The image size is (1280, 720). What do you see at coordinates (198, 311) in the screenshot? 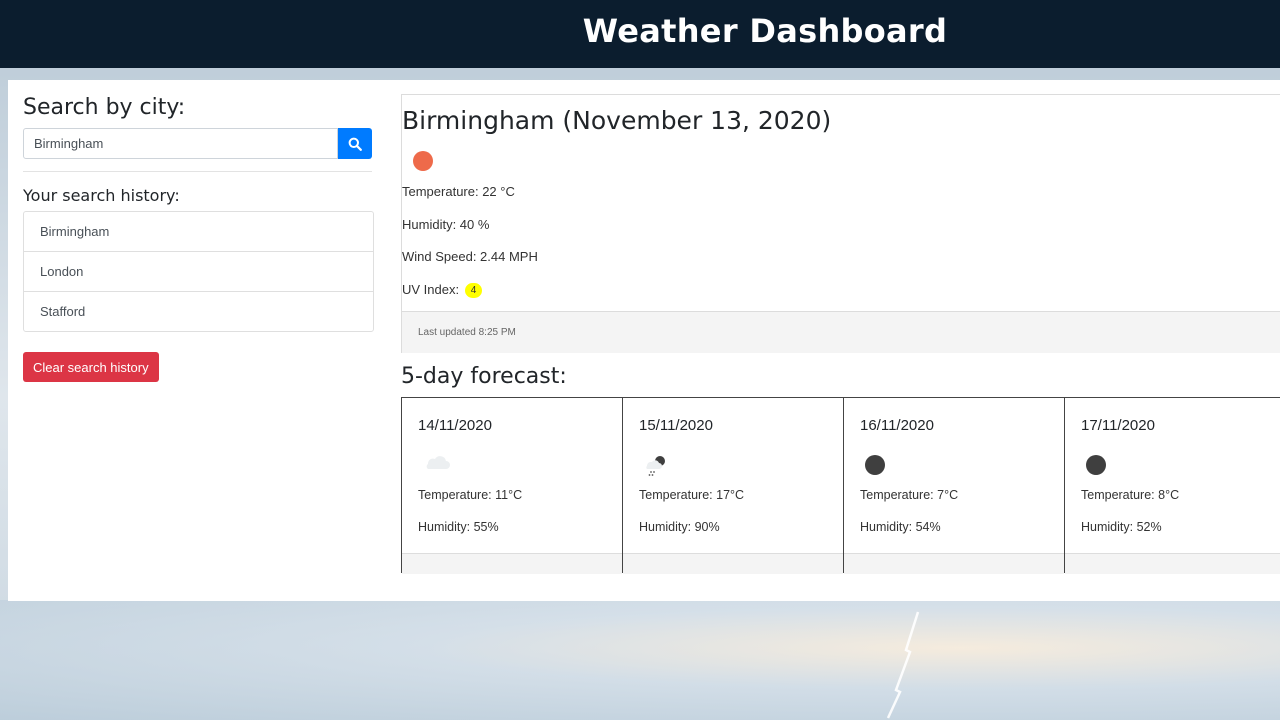
I see `history-item-stafford: Stafford` at bounding box center [198, 311].